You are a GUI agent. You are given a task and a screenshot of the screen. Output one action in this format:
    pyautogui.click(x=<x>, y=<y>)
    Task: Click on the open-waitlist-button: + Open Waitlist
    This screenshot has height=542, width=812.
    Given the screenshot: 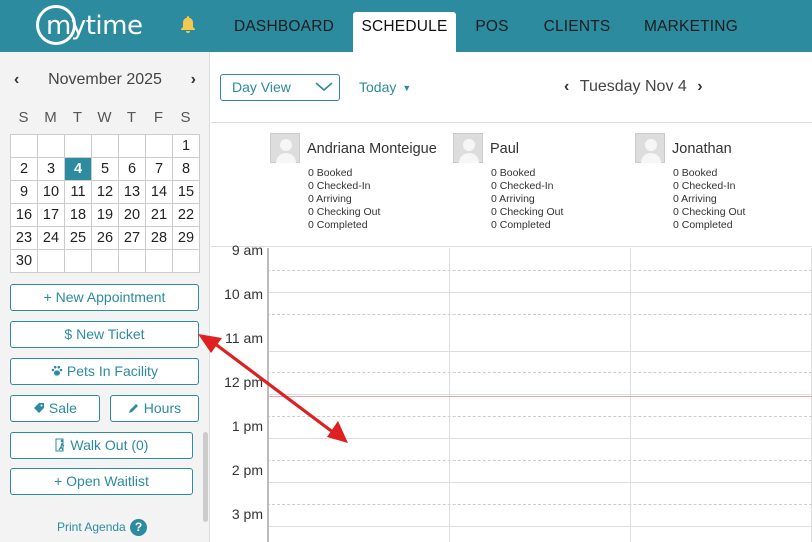 What is the action you would take?
    pyautogui.click(x=101, y=481)
    